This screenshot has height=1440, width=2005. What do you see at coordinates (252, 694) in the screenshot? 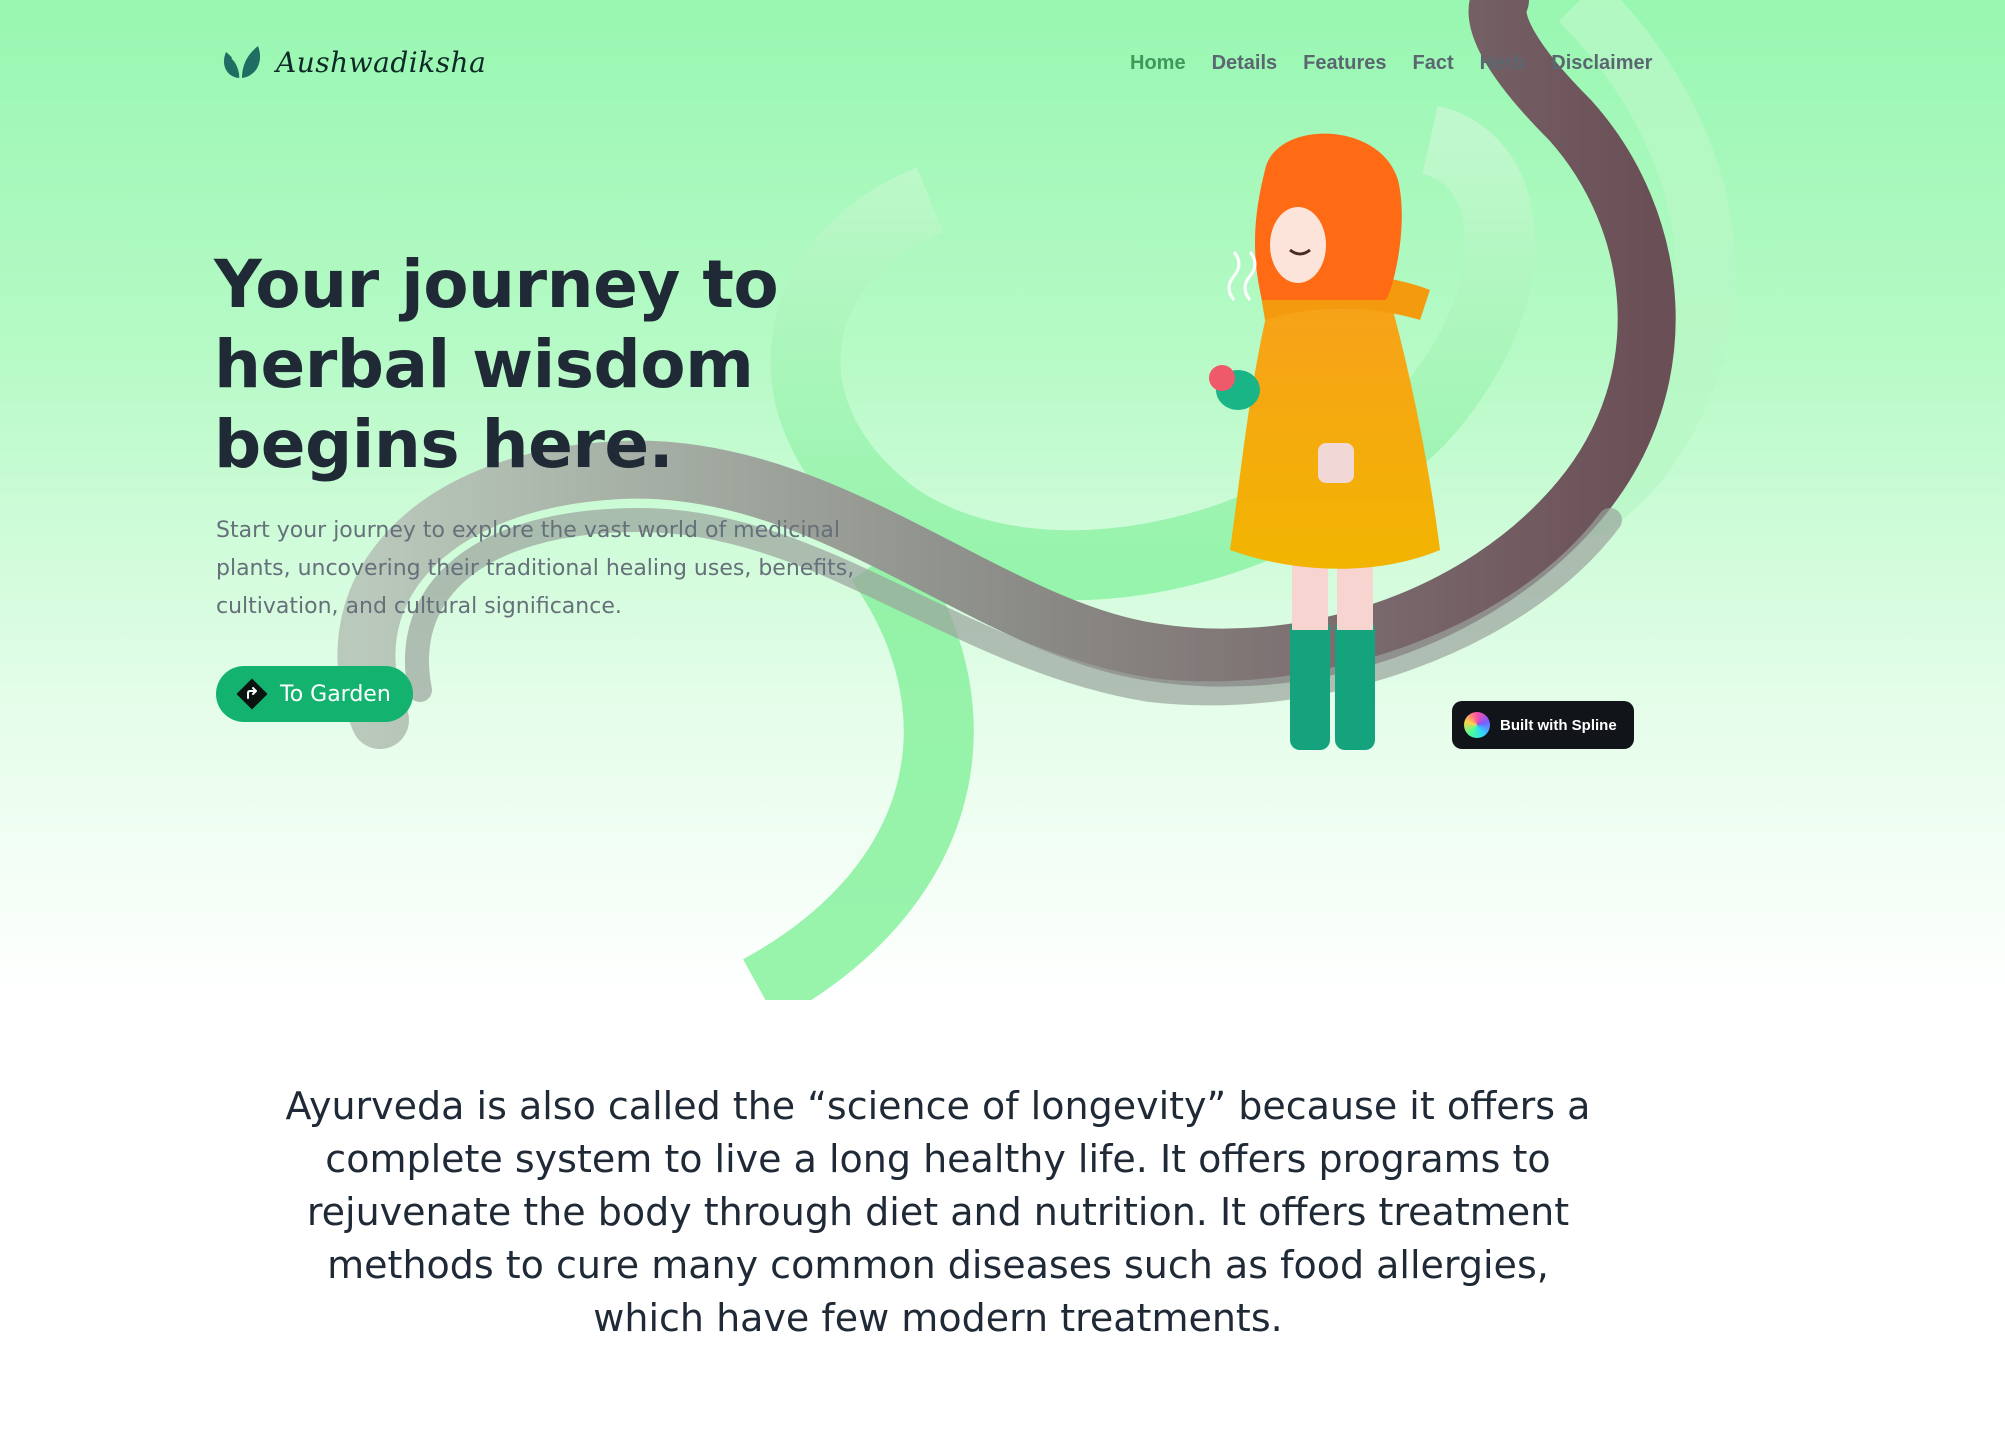
I see `direction-arrow-icon` at bounding box center [252, 694].